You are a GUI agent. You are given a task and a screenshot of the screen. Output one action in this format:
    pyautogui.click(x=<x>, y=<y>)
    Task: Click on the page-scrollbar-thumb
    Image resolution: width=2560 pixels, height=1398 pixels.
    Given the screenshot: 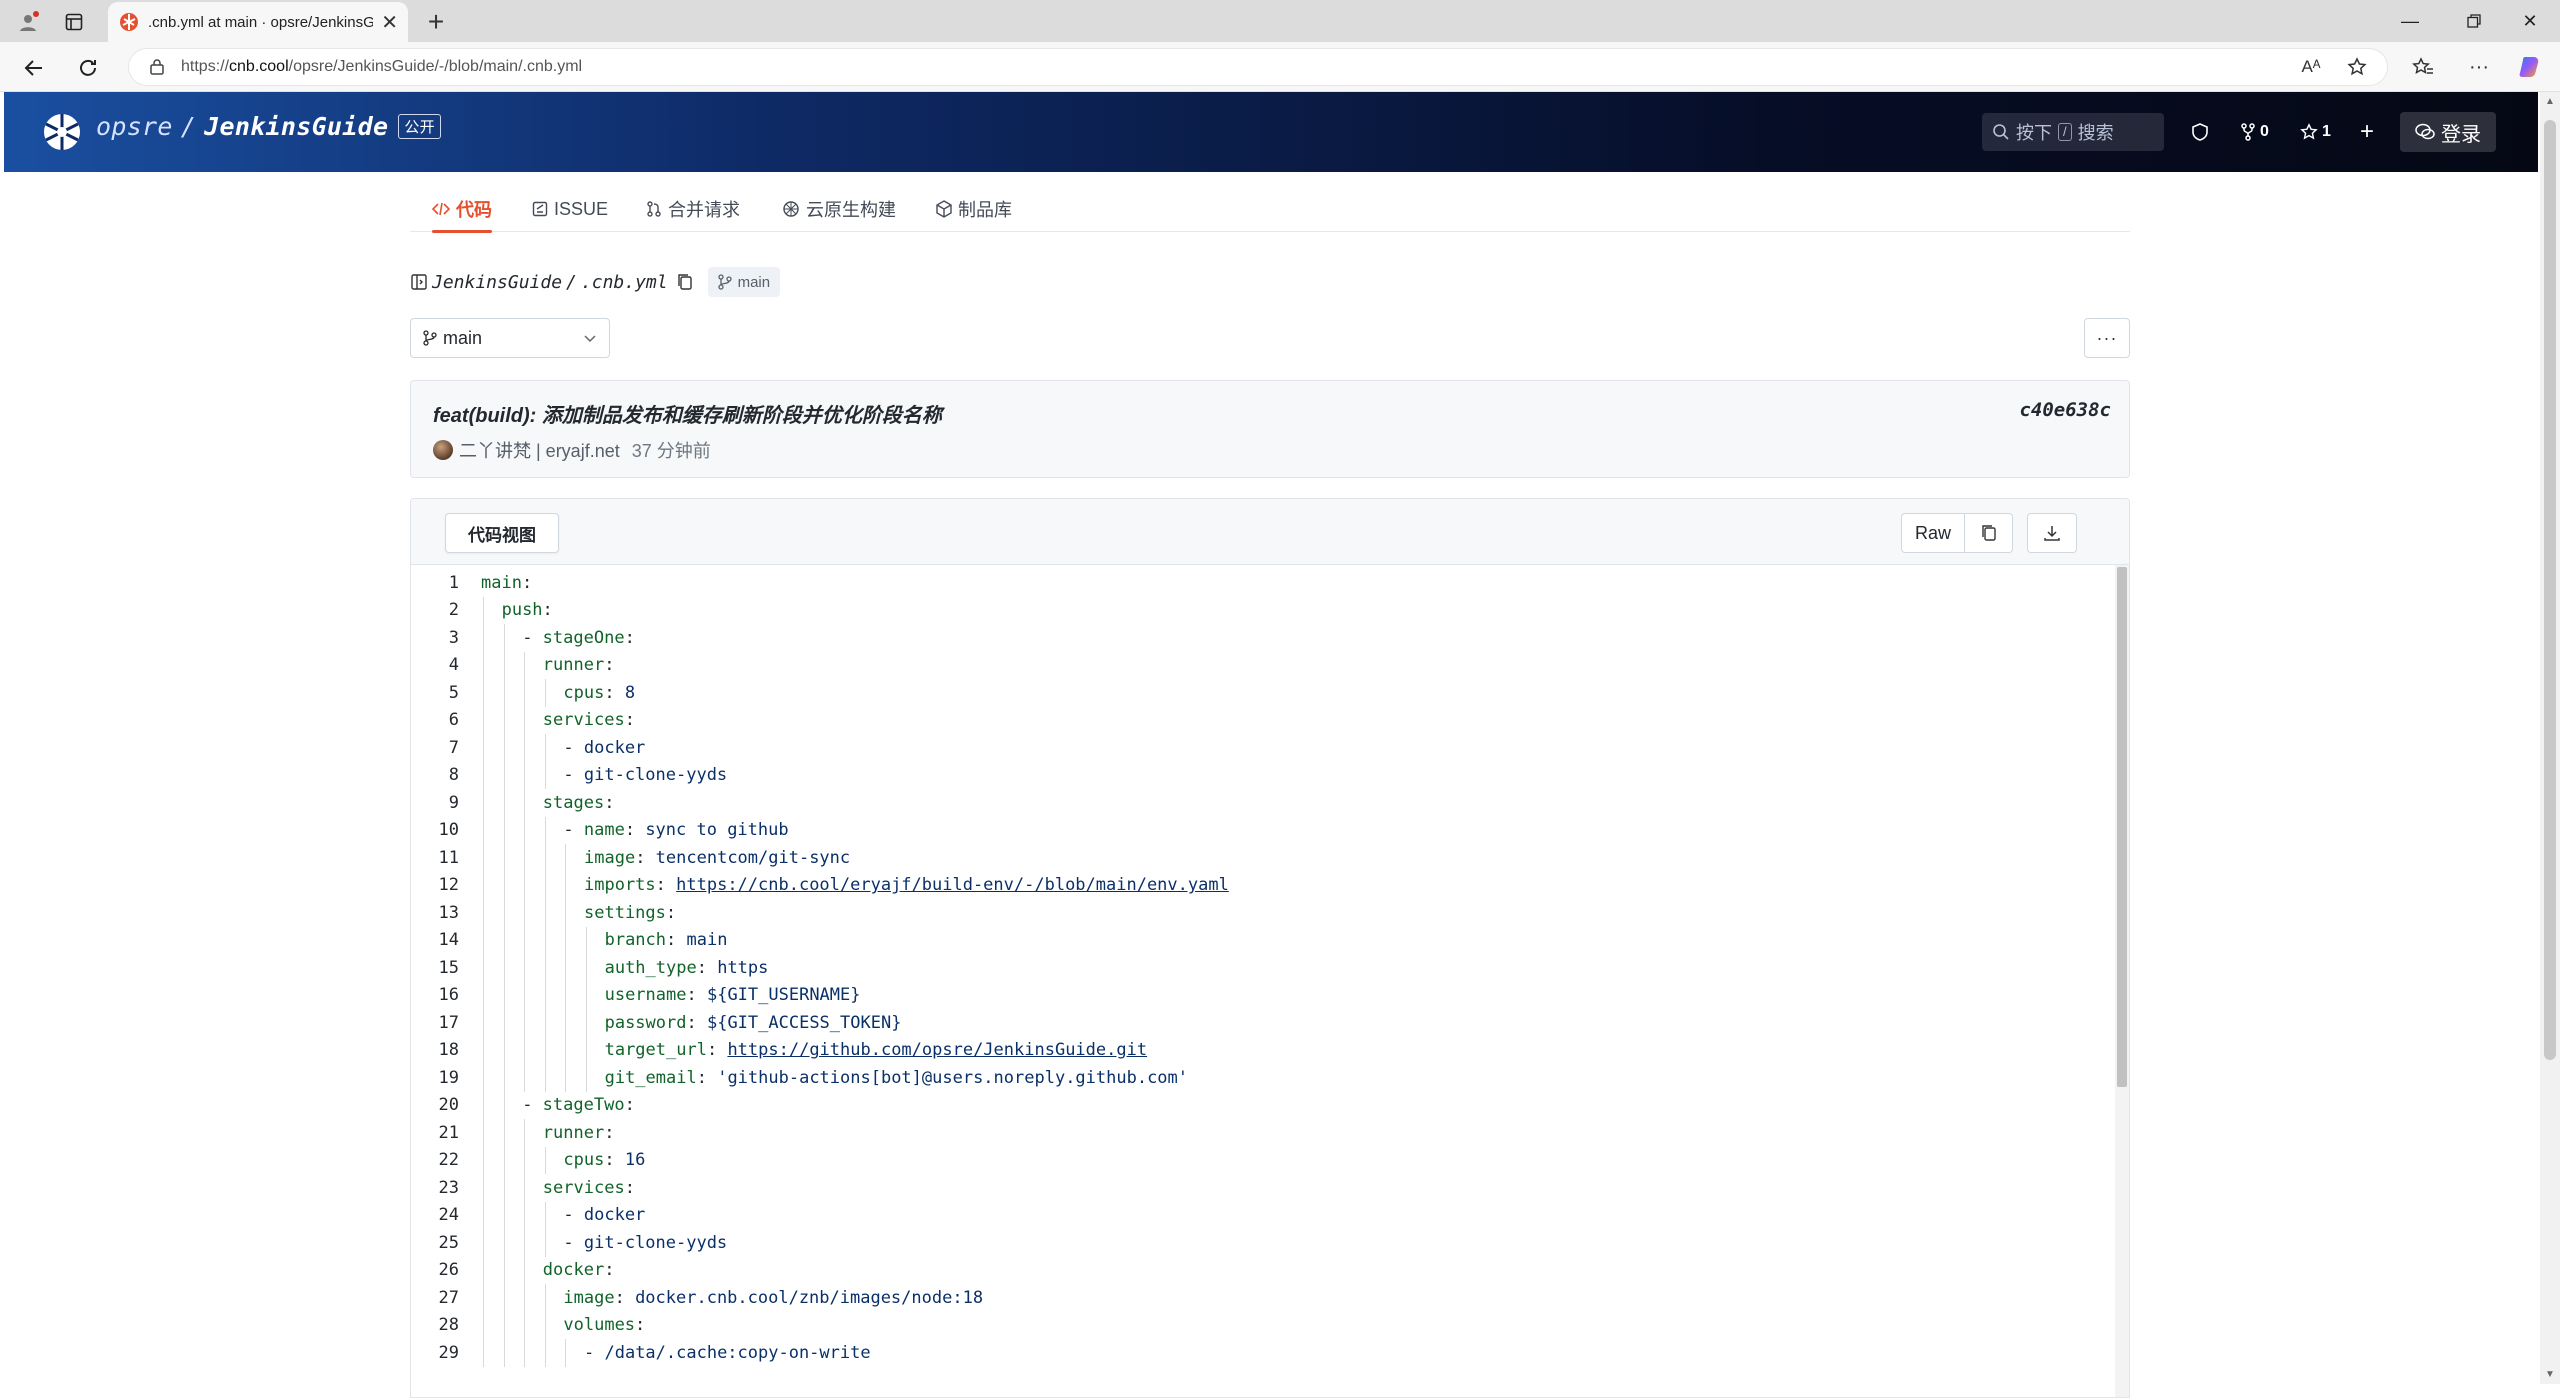 What is the action you would take?
    pyautogui.click(x=2550, y=590)
    